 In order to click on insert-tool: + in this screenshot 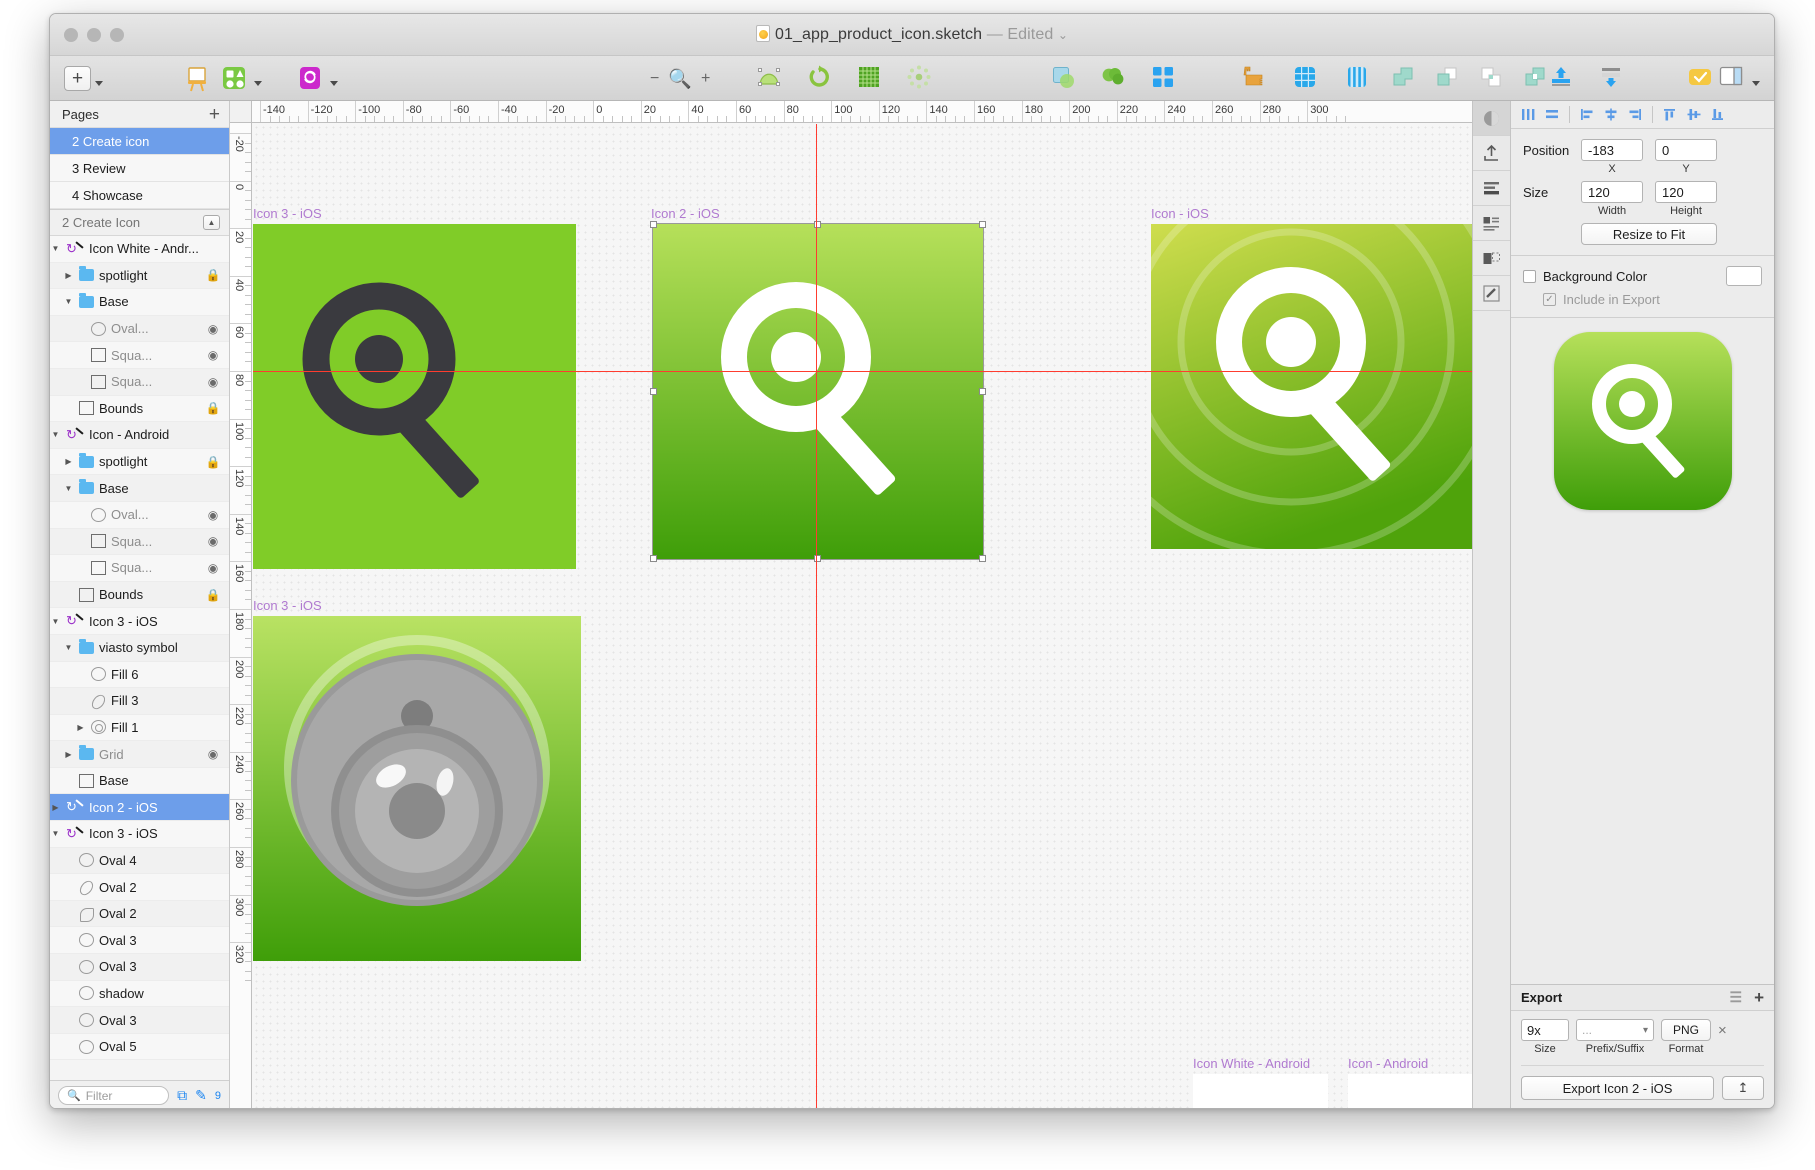, I will do `click(83, 78)`.